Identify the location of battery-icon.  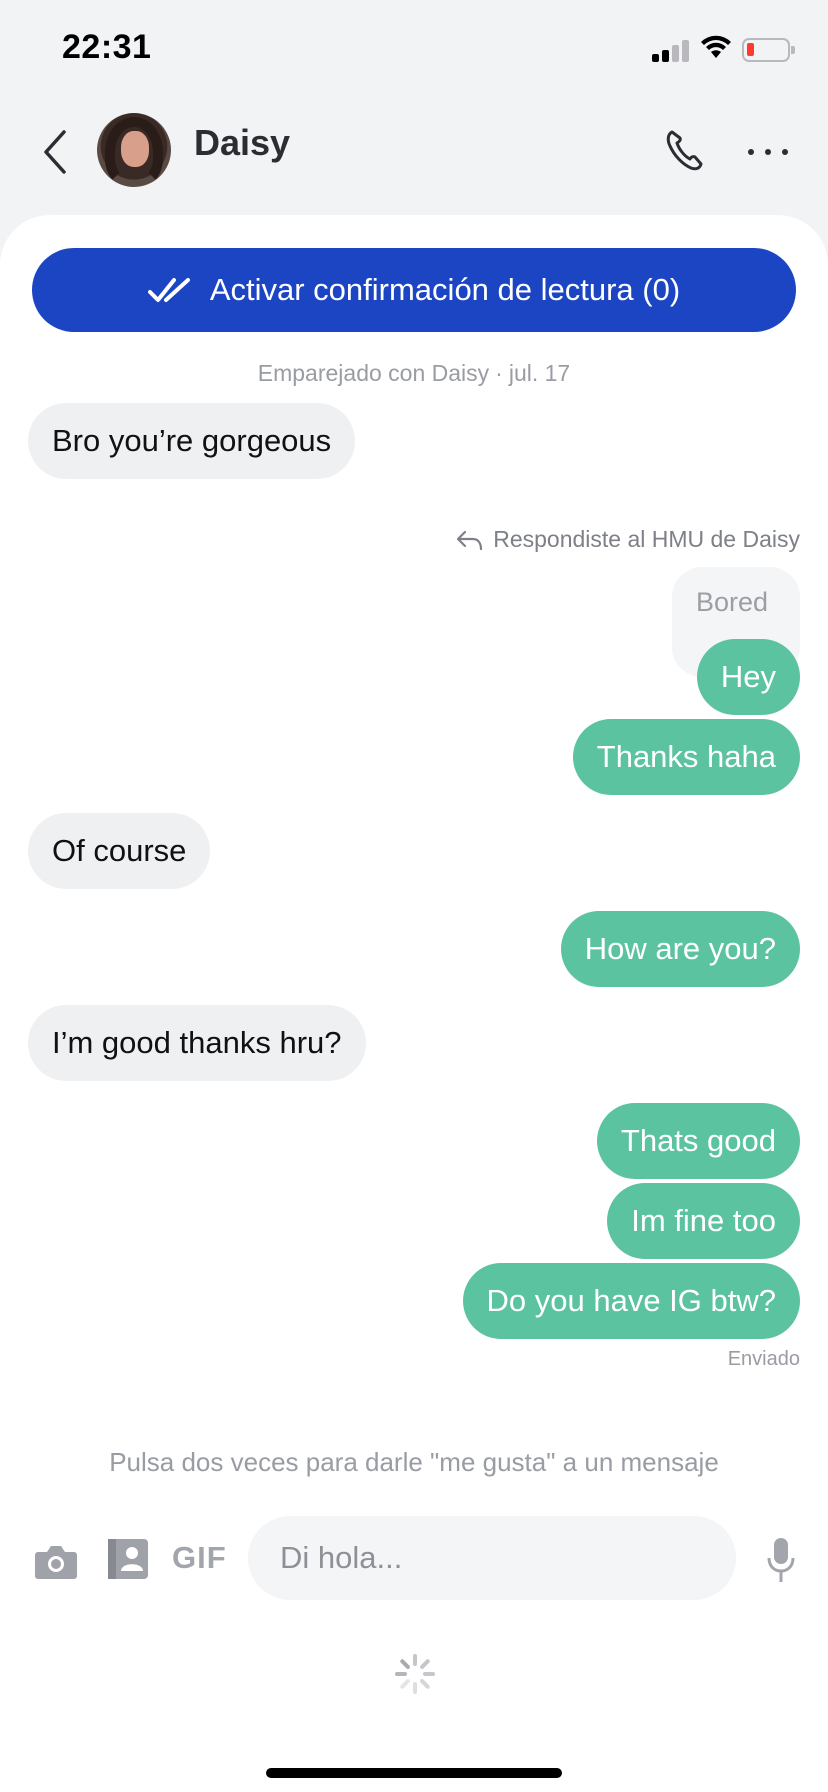
(768, 50).